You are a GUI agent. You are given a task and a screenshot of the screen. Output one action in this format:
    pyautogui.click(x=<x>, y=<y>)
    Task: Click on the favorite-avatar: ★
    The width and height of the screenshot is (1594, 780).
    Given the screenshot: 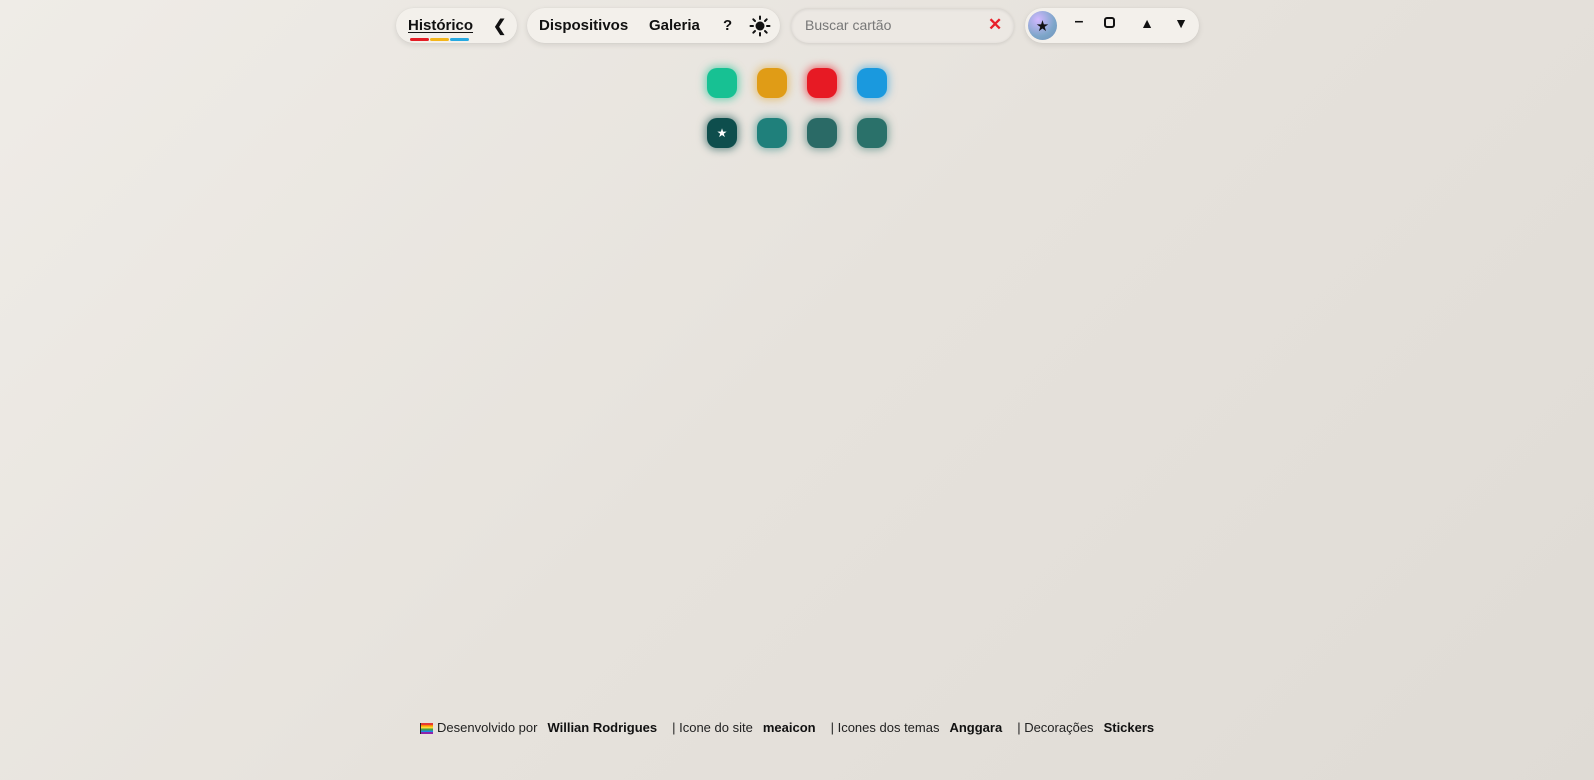 What is the action you would take?
    pyautogui.click(x=1042, y=25)
    